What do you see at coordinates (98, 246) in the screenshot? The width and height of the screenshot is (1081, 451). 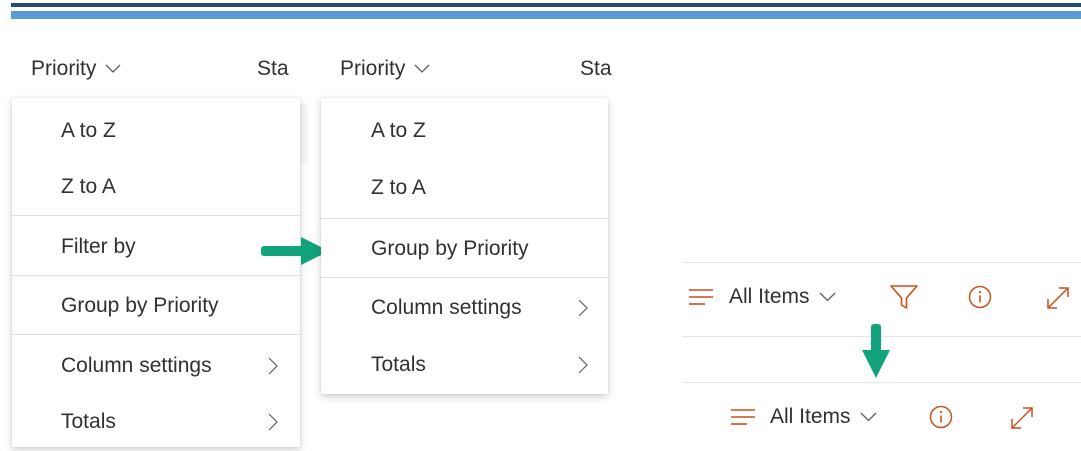 I see `menu-item-label: Filter by` at bounding box center [98, 246].